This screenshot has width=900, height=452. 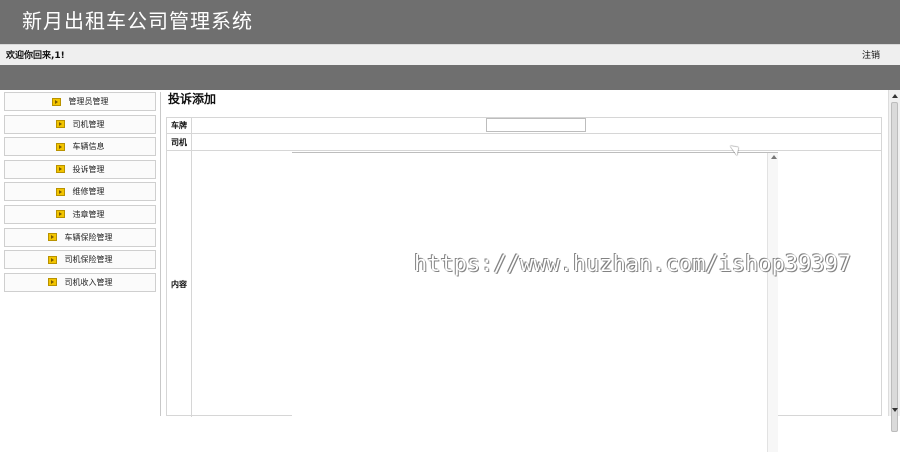 I want to click on textarea-scrollbar, so click(x=772, y=302).